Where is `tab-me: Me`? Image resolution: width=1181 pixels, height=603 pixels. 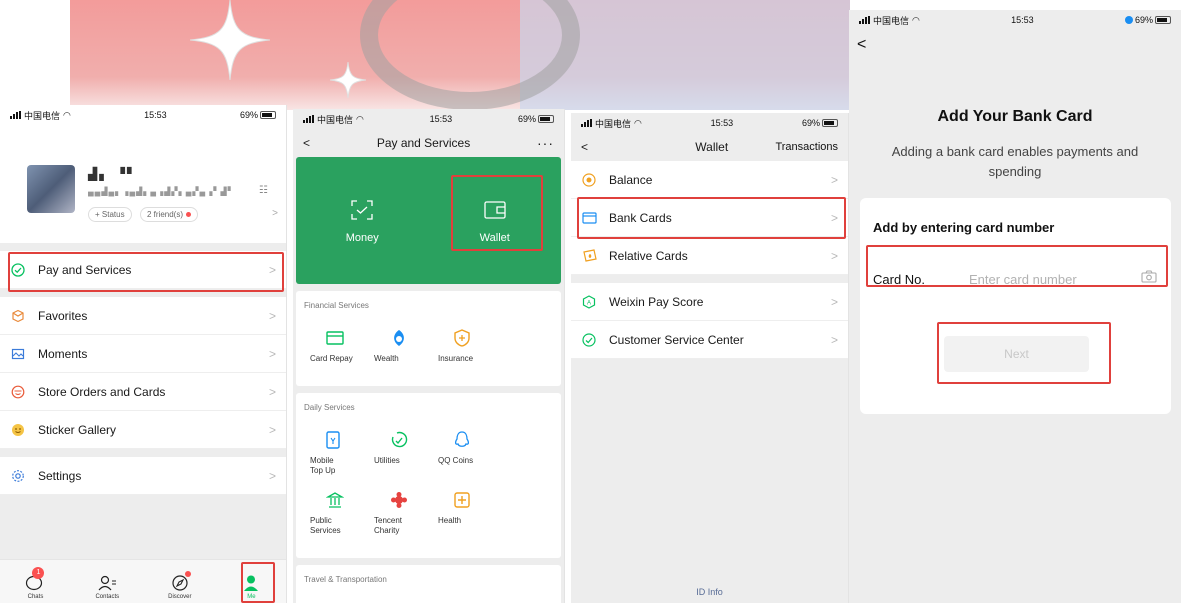
tab-me: Me is located at coordinates (251, 586).